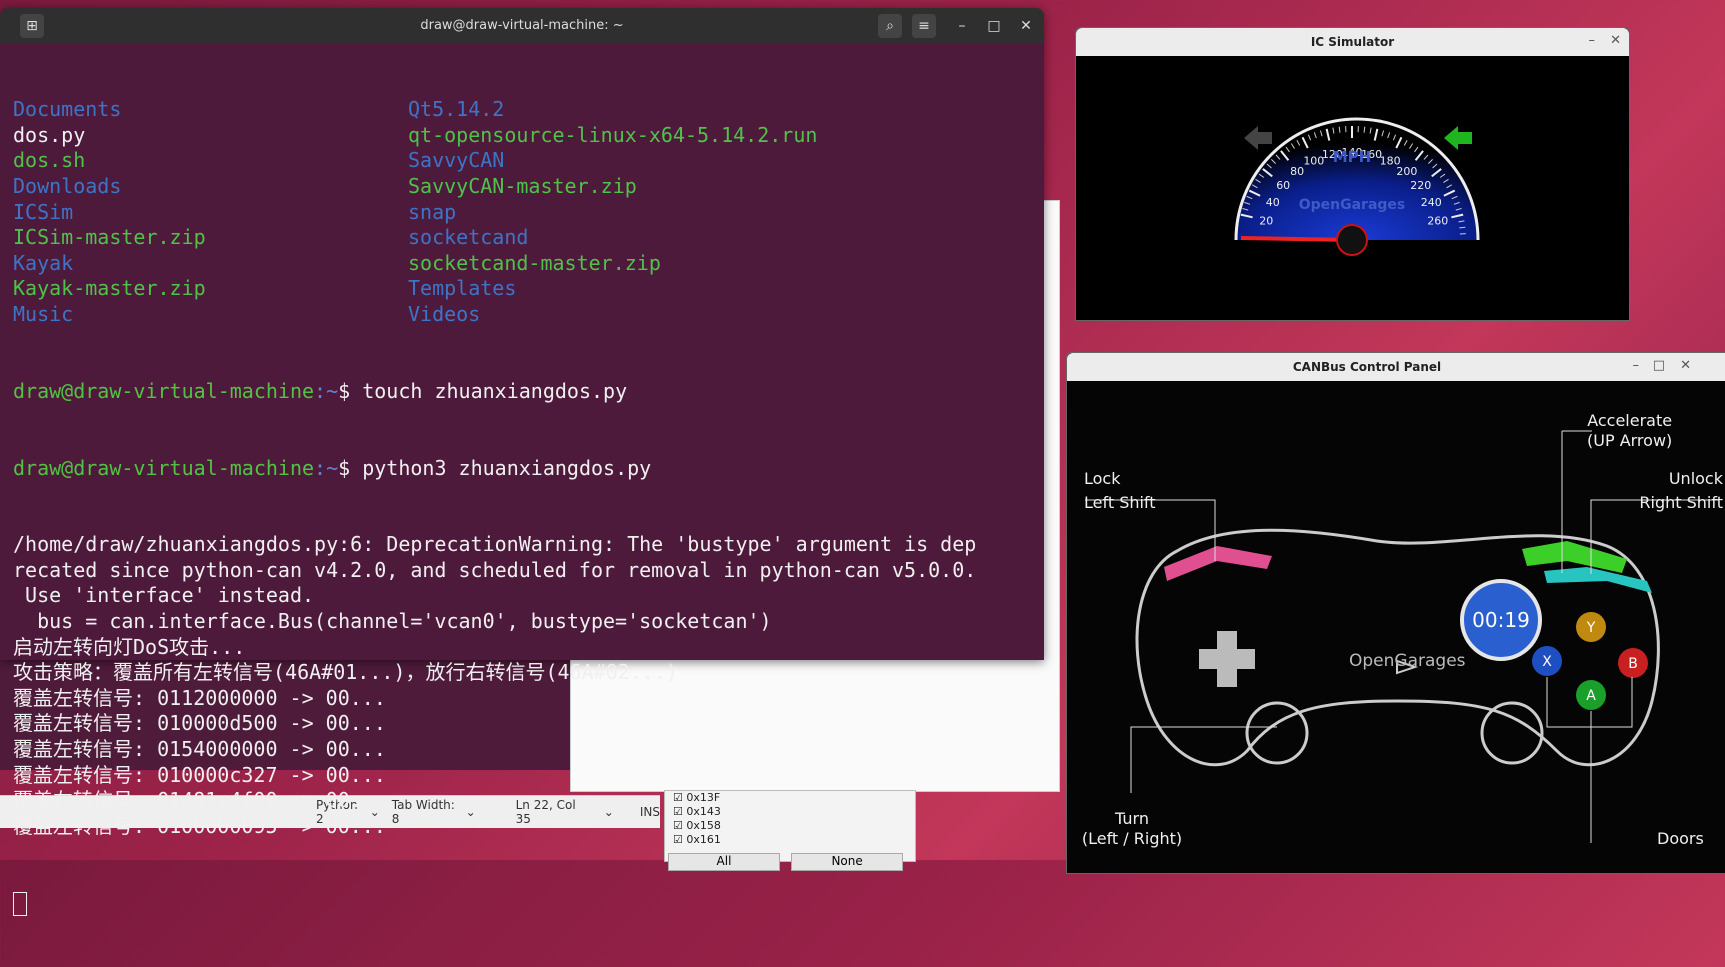 This screenshot has width=1725, height=967. What do you see at coordinates (1297, 171) in the screenshot?
I see `speed-tick-label: 80` at bounding box center [1297, 171].